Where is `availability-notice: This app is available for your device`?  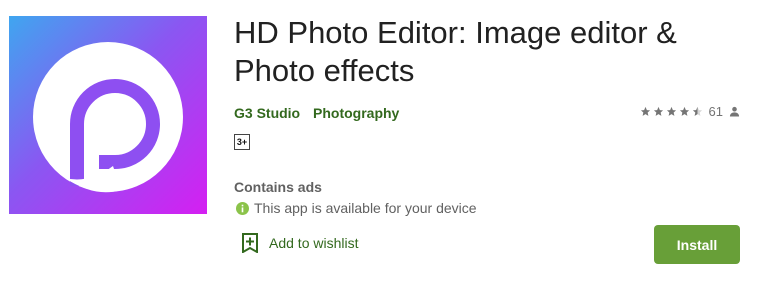 availability-notice: This app is available for your device is located at coordinates (356, 208).